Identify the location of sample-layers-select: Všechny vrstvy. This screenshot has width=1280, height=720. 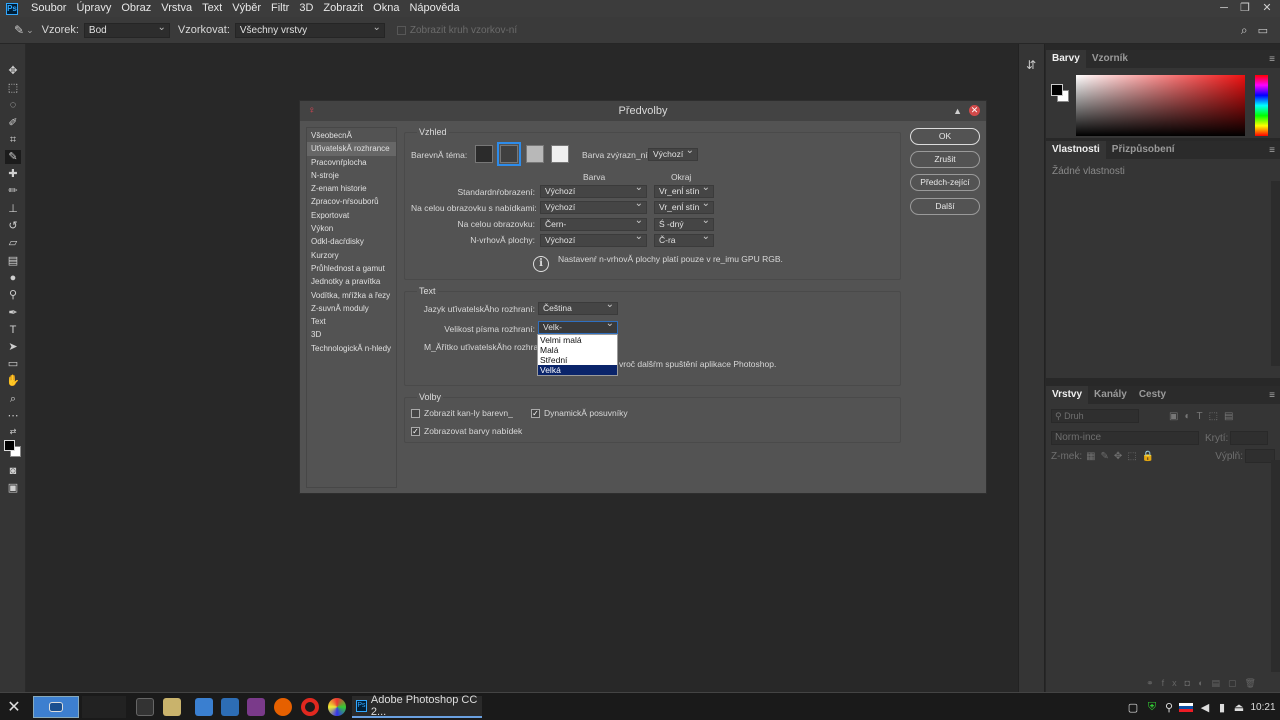
(309, 29).